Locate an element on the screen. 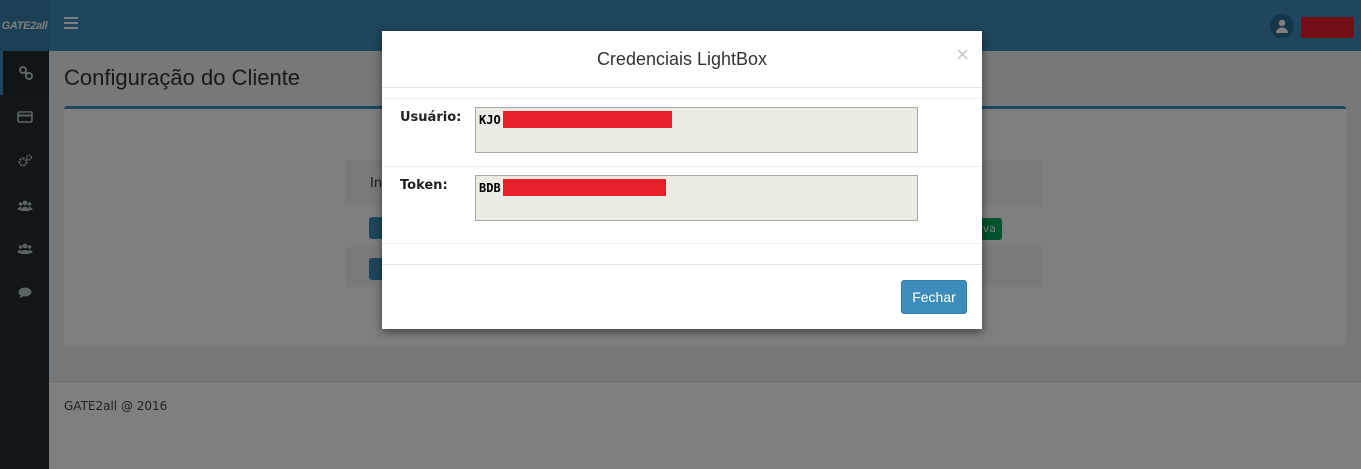 The width and height of the screenshot is (1361, 469). close-icon: × is located at coordinates (962, 55).